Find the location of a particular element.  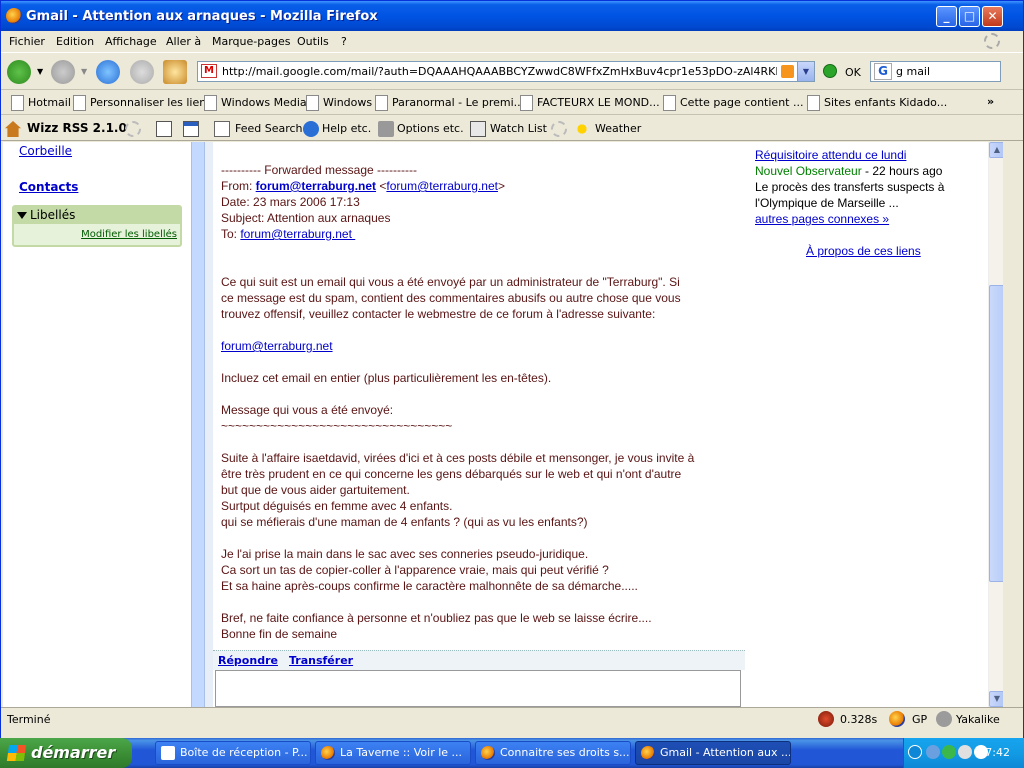

vertical-scrollbar: ▲ ▼ is located at coordinates (995, 424).